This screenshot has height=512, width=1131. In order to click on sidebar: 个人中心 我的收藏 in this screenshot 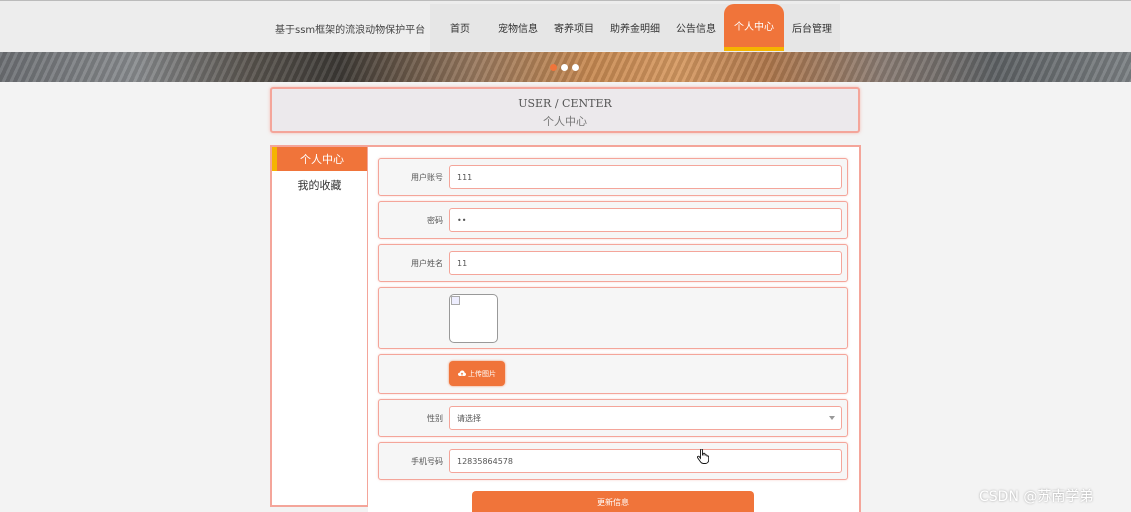, I will do `click(319, 326)`.